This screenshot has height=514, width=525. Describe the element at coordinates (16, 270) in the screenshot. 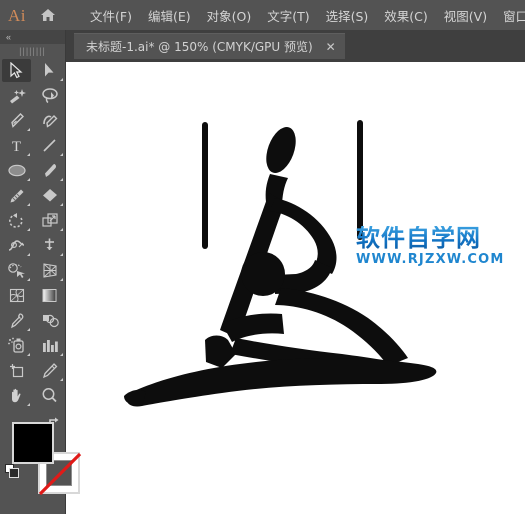

I see `shape-builder-tool` at that location.